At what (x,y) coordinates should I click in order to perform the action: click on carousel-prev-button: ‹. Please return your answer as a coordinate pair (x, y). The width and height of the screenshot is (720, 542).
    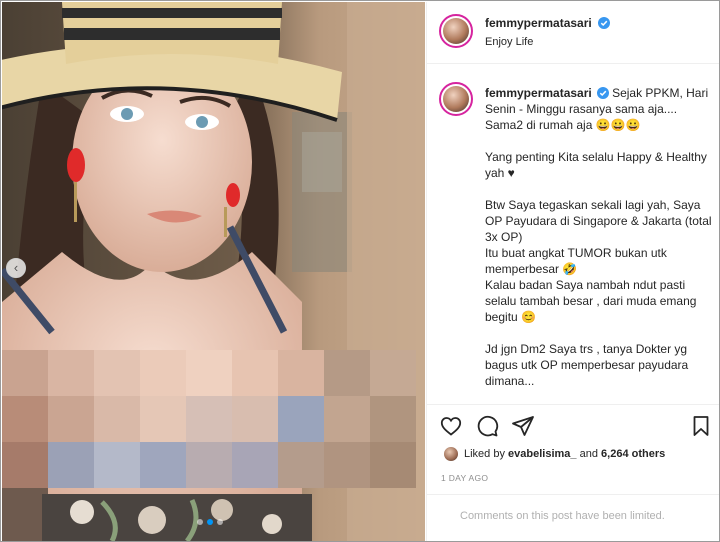
    Looking at the image, I should click on (16, 268).